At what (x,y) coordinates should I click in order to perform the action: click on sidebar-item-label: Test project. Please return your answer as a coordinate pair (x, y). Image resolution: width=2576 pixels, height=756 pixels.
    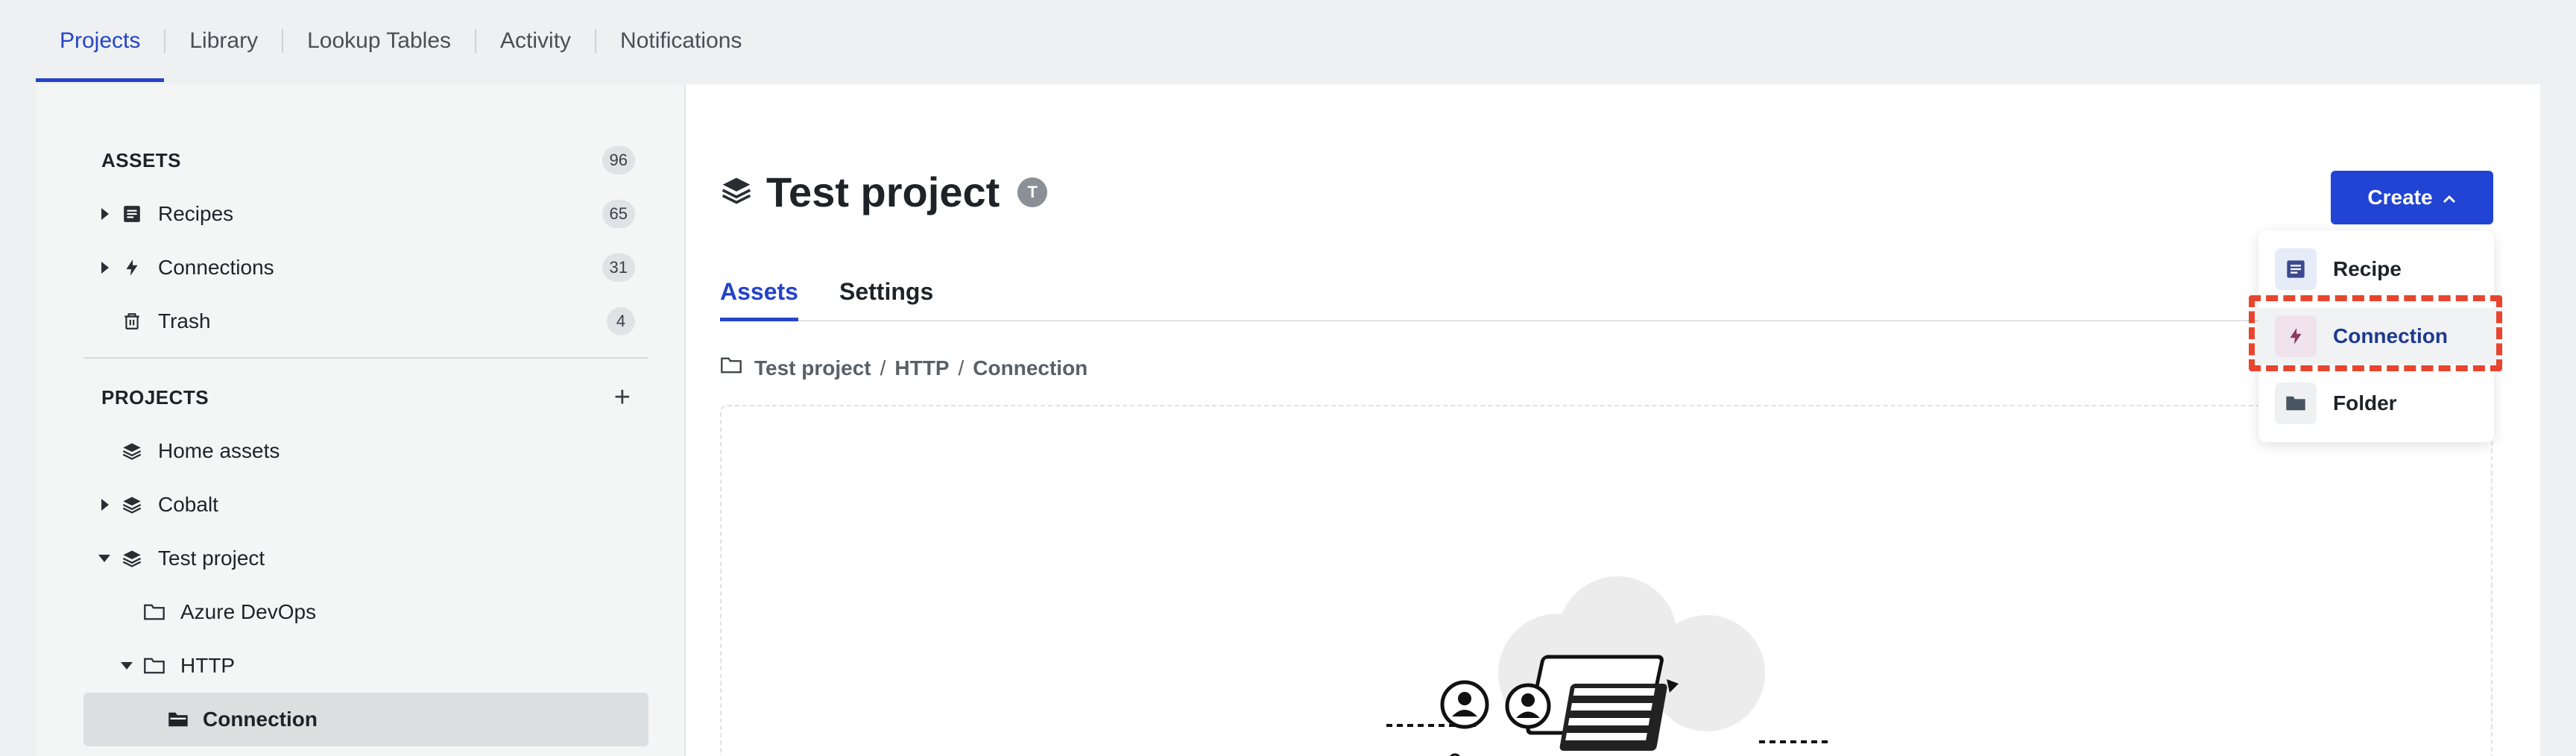
    Looking at the image, I should click on (212, 558).